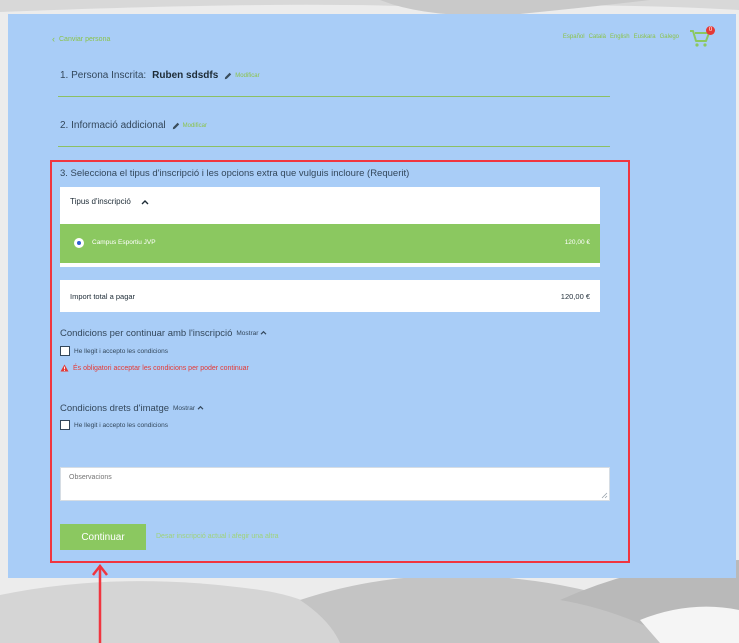 The image size is (739, 643). What do you see at coordinates (103, 537) in the screenshot?
I see `continue-button: Continuar` at bounding box center [103, 537].